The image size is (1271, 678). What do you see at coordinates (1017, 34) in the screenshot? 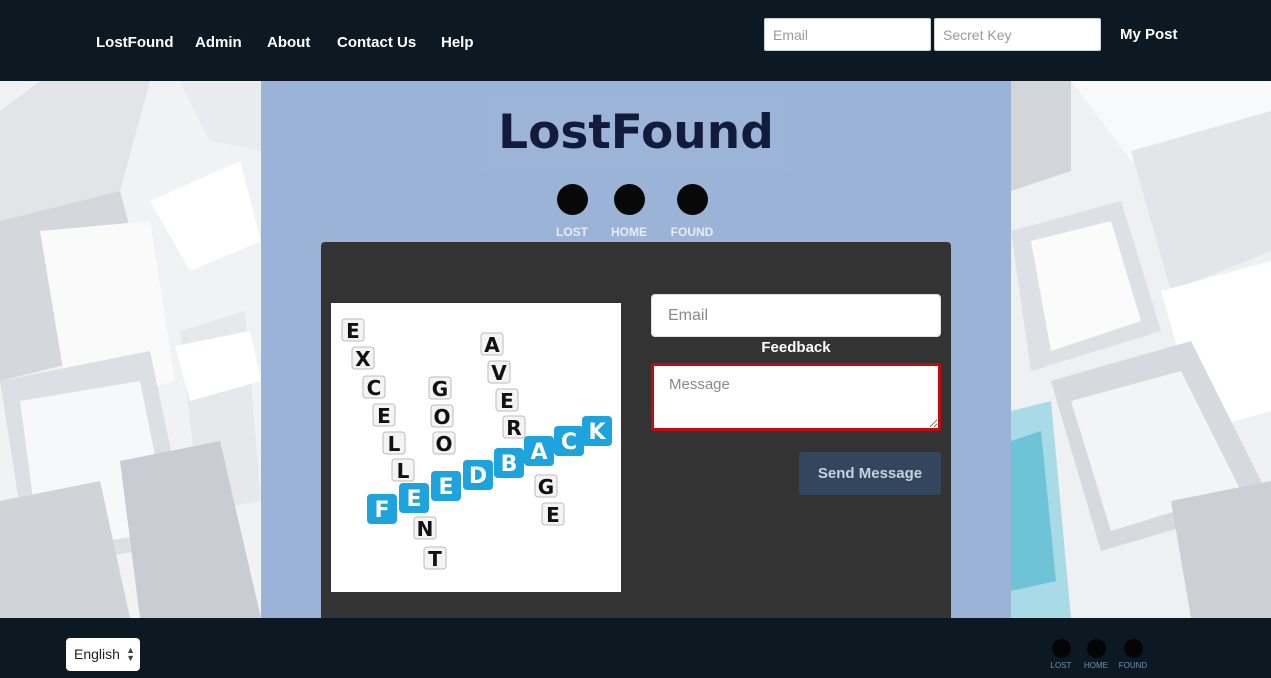
I see `secret-key-input` at bounding box center [1017, 34].